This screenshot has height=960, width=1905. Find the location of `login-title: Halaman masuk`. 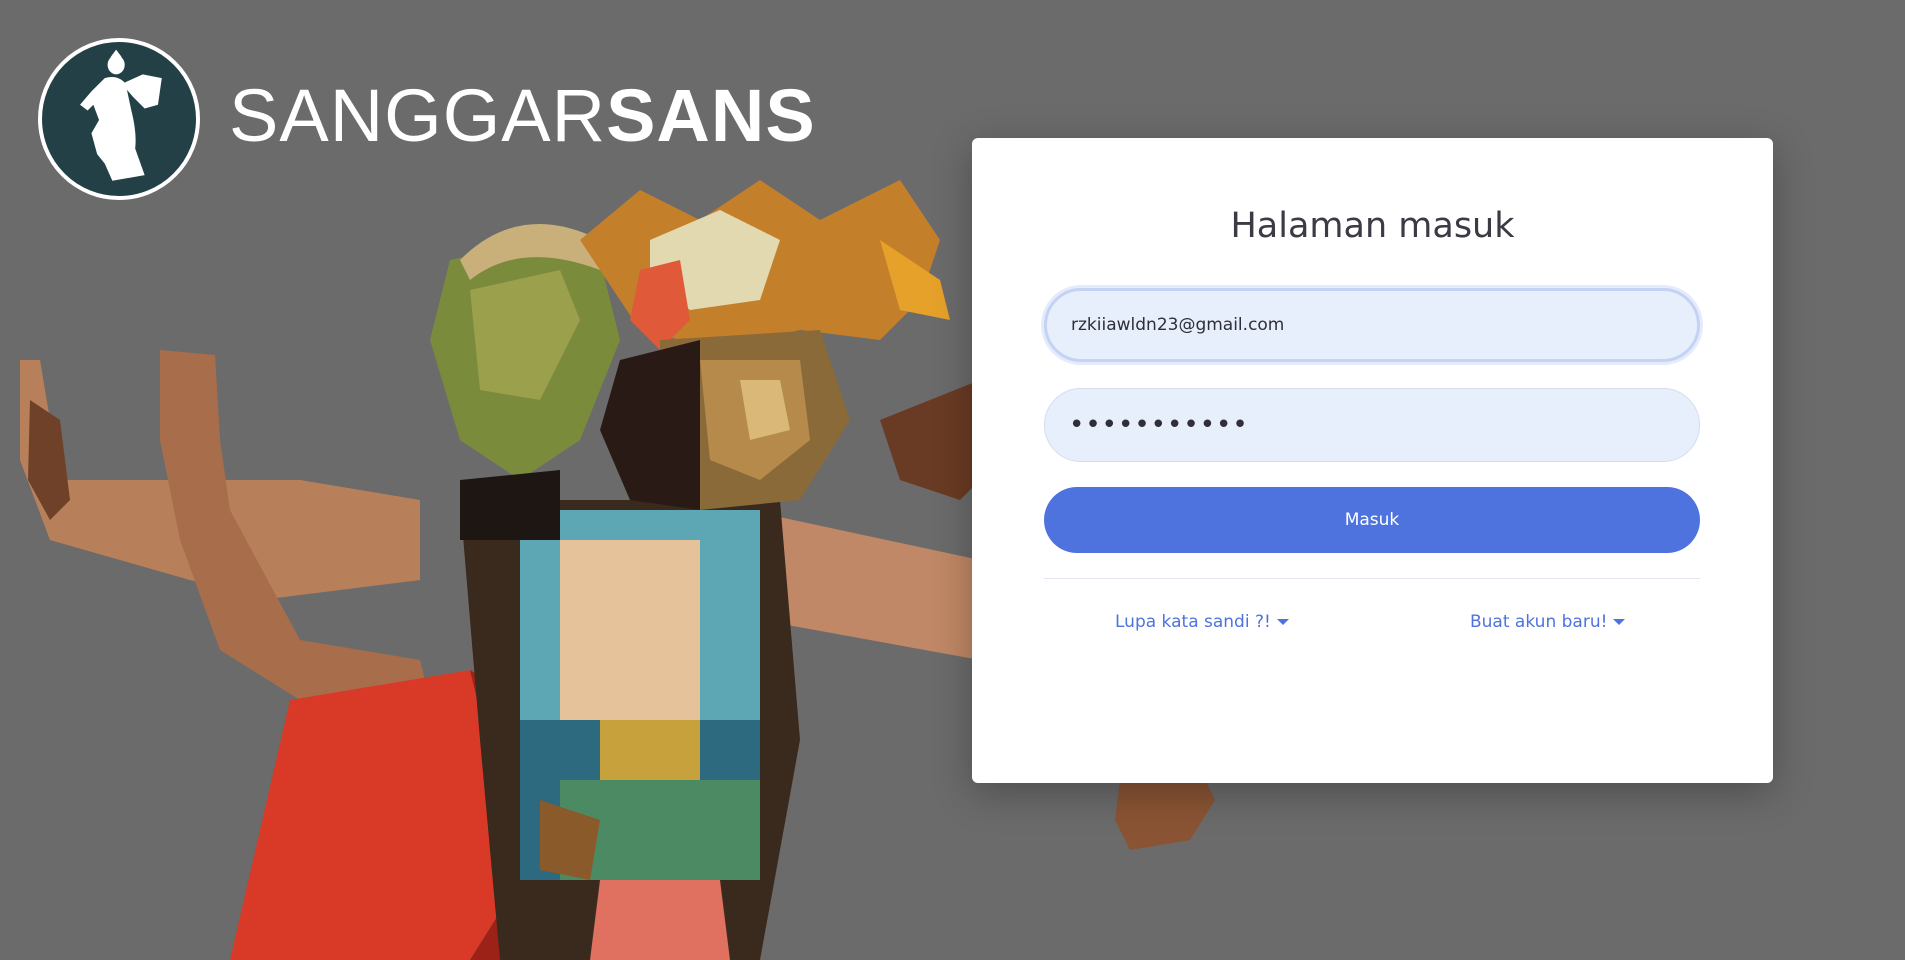

login-title: Halaman masuk is located at coordinates (1372, 226).